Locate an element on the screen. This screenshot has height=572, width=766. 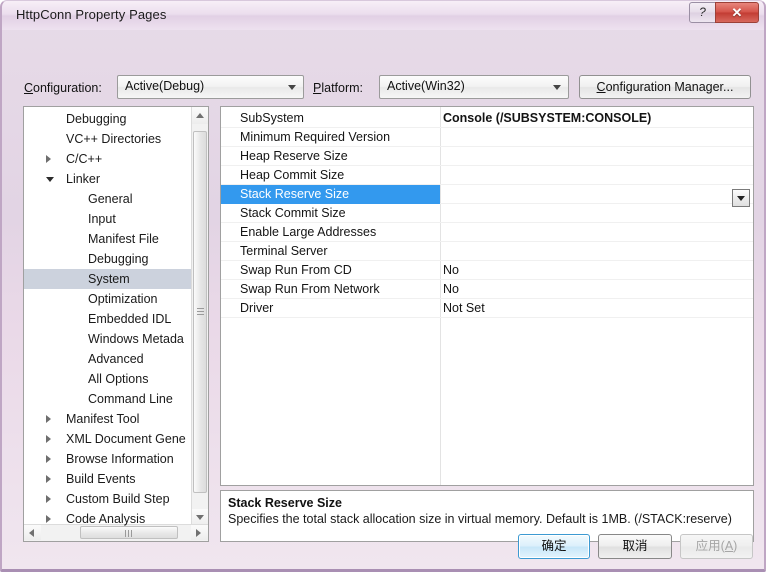
apply-label-post: ) is located at coordinates (735, 546).